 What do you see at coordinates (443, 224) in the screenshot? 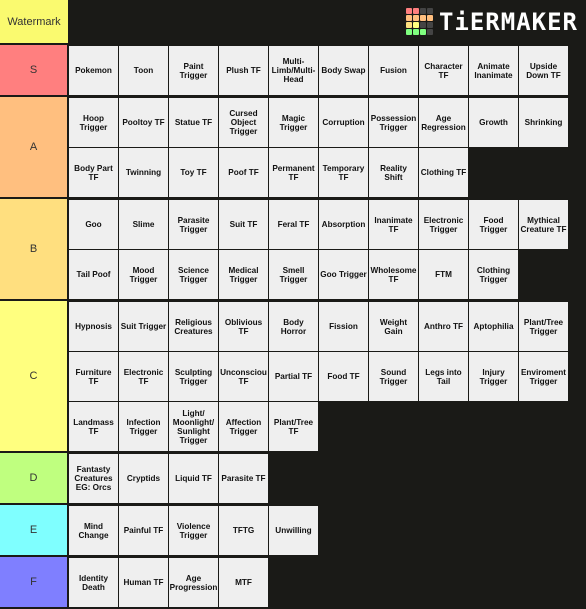
I see `tier-item: Electronic Trigger` at bounding box center [443, 224].